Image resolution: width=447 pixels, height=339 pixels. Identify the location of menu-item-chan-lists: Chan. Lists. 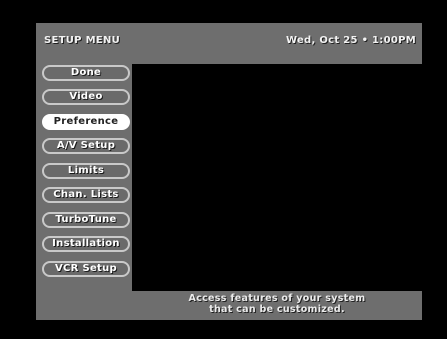
(86, 195).